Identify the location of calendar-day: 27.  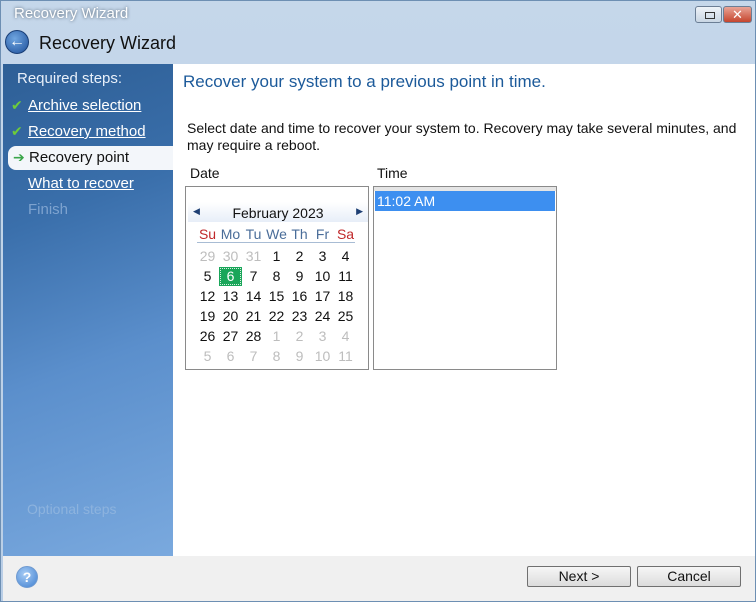
(230, 336).